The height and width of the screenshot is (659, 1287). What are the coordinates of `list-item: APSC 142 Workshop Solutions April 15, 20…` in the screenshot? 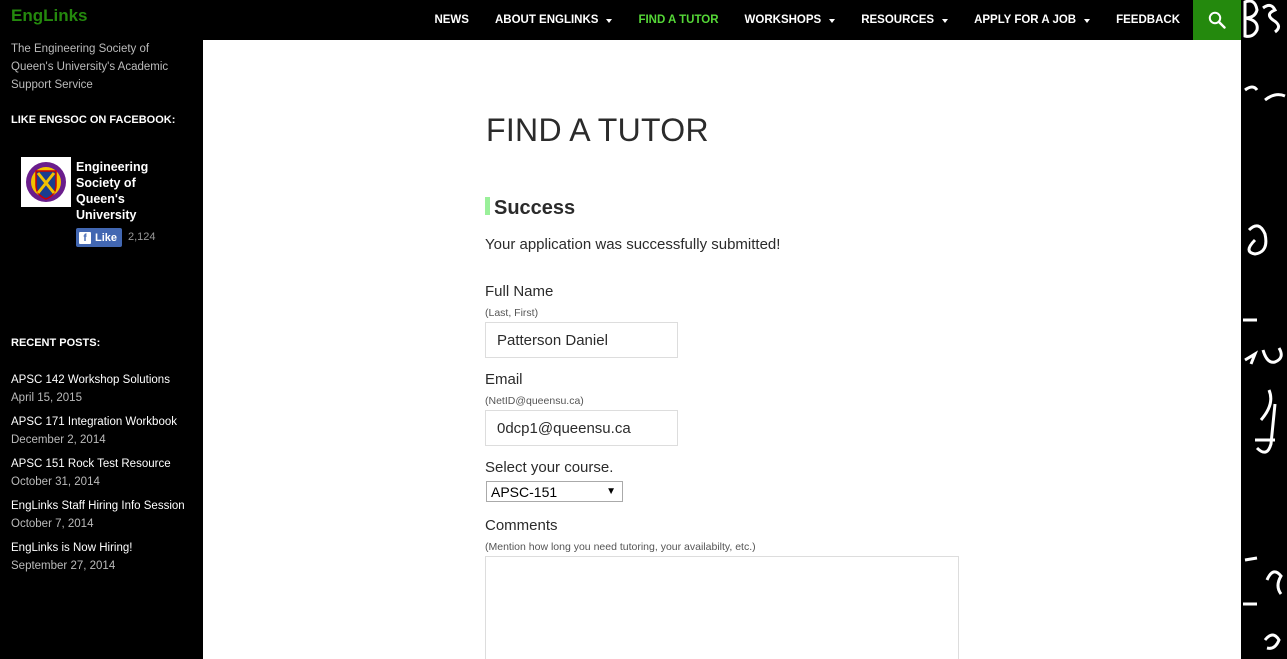 It's located at (101, 389).